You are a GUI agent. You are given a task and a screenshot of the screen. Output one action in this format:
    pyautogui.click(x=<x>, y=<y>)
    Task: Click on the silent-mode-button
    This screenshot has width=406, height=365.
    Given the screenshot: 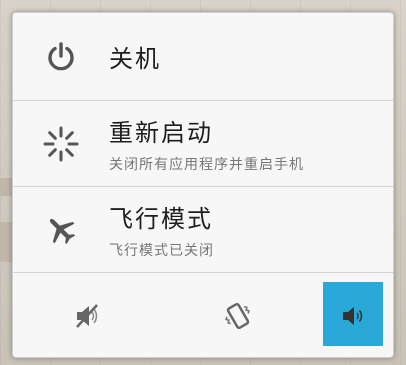 What is the action you would take?
    pyautogui.click(x=88, y=315)
    